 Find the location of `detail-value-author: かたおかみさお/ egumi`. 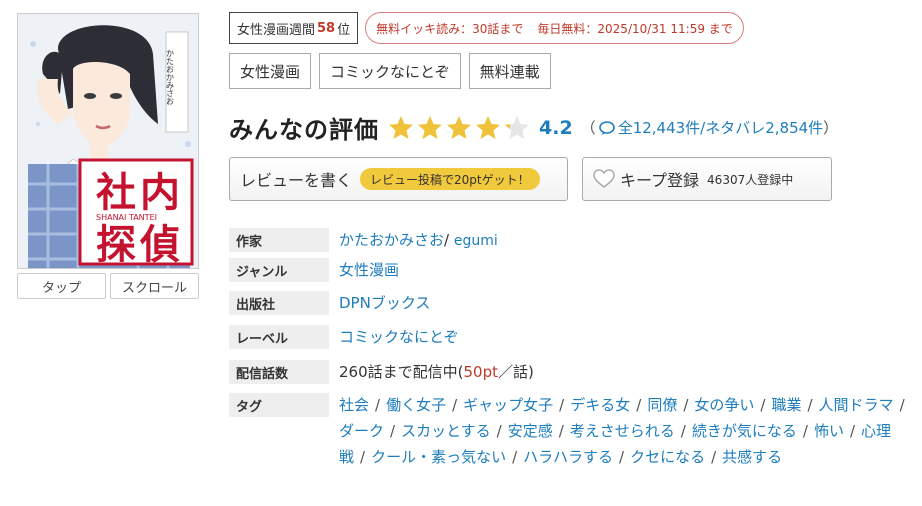

detail-value-author: かたおかみさお/ egumi is located at coordinates (418, 240).